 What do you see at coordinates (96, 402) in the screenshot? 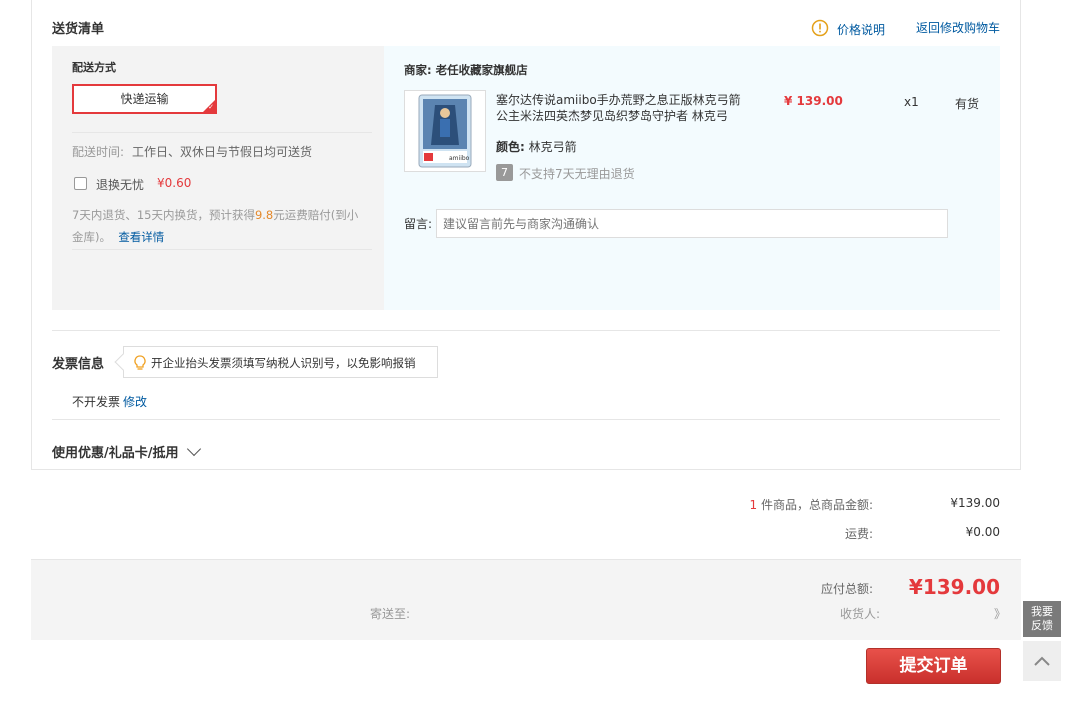
I see `invoice-status: 不开发票` at bounding box center [96, 402].